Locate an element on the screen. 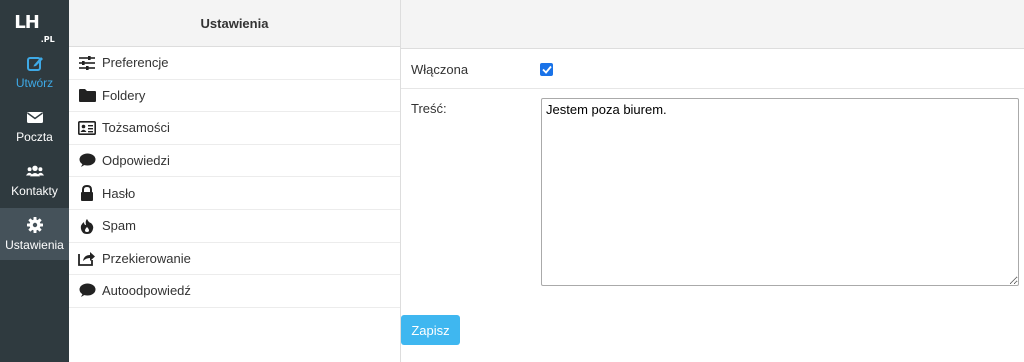 Image resolution: width=1024 pixels, height=362 pixels. checkmark-icon is located at coordinates (546, 69).